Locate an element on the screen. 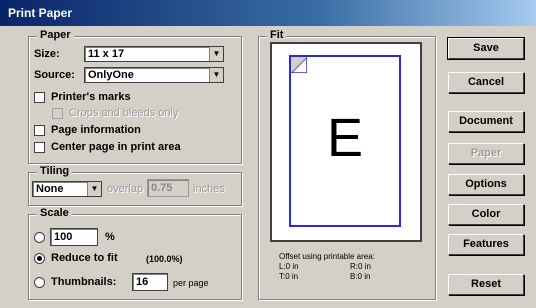 The height and width of the screenshot is (308, 536). scale-percent-input: 100 is located at coordinates (74, 237).